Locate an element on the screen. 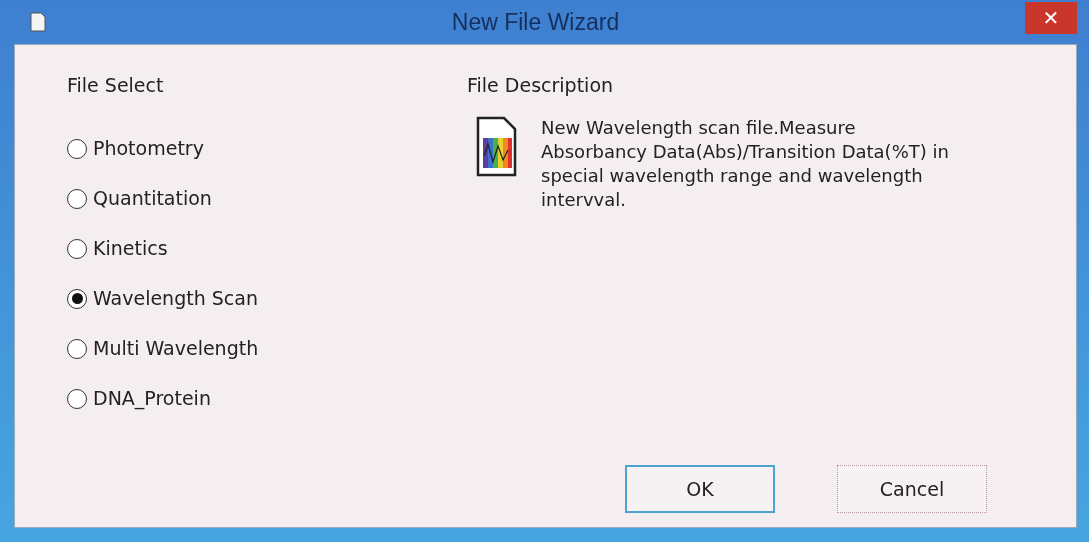 The height and width of the screenshot is (542, 1089). ok-button: OK is located at coordinates (700, 489).